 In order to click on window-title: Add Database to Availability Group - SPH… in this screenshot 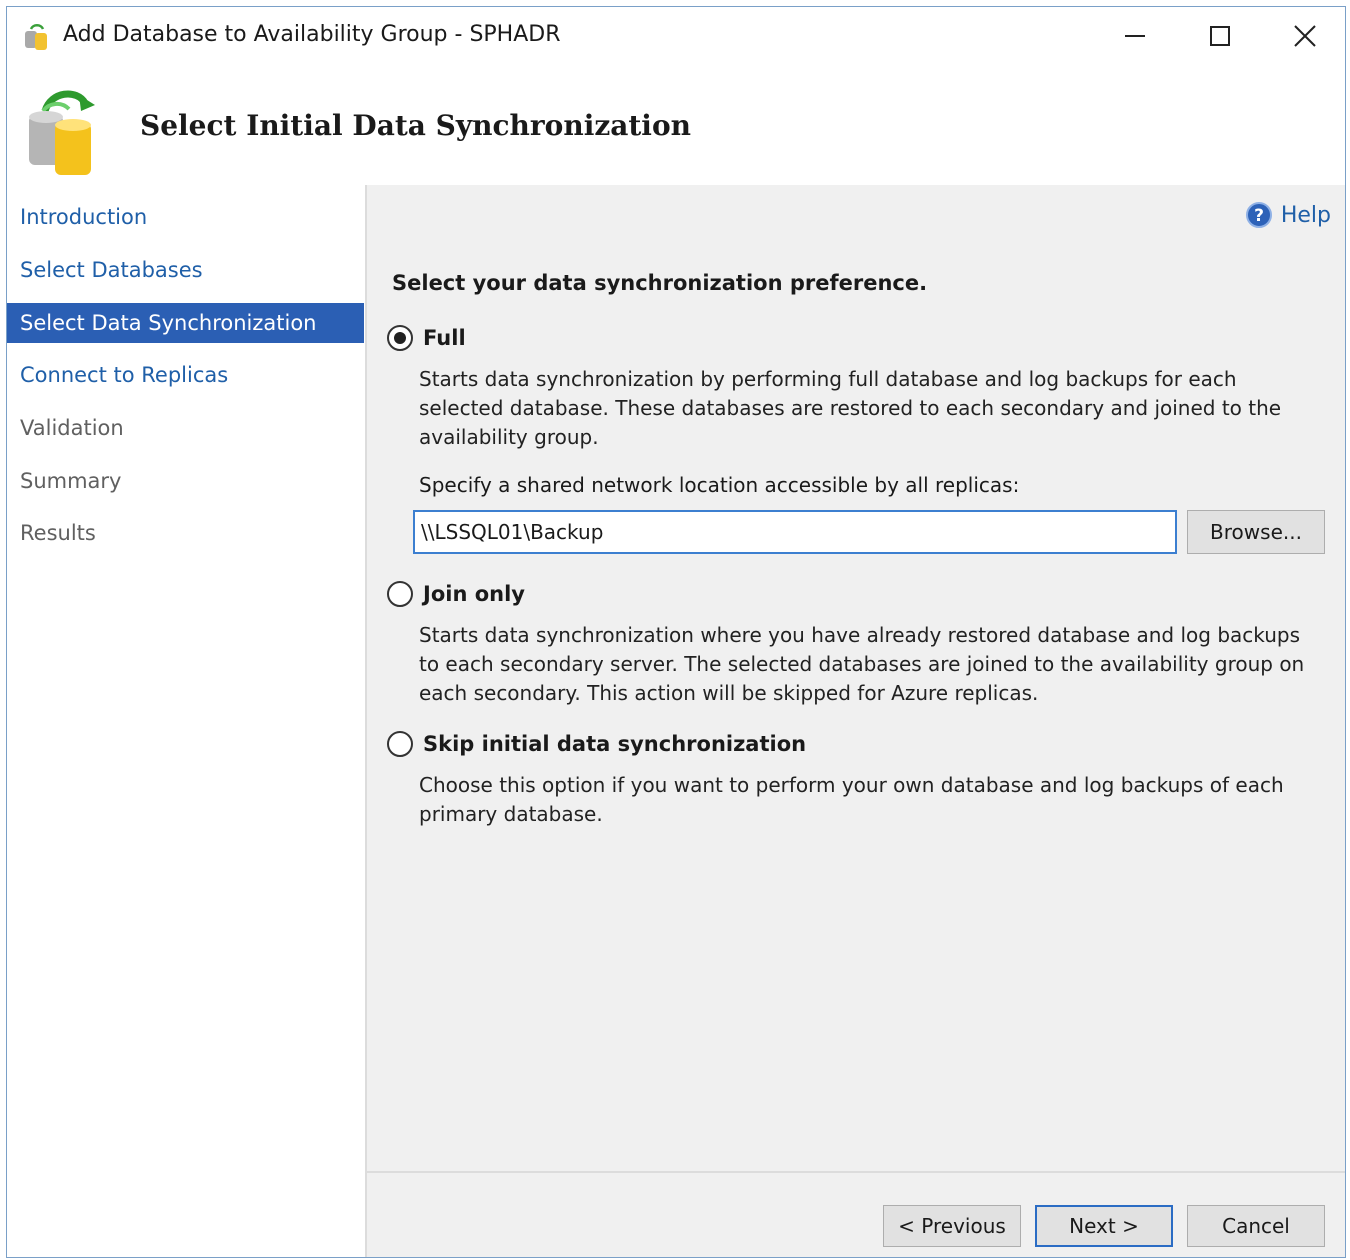, I will do `click(312, 34)`.